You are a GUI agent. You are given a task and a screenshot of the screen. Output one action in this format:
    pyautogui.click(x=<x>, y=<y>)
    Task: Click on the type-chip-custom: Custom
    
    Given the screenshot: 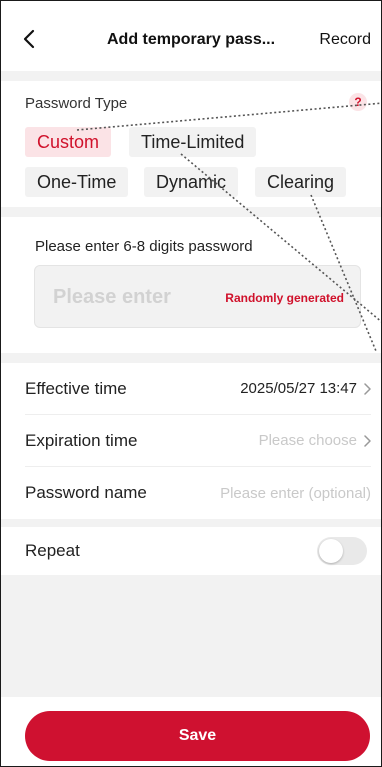 What is the action you would take?
    pyautogui.click(x=68, y=142)
    